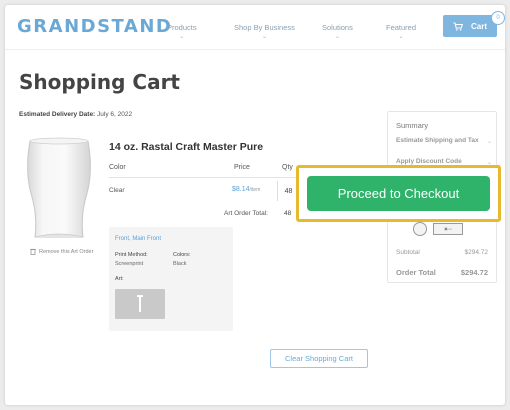 Image resolution: width=510 pixels, height=410 pixels. What do you see at coordinates (94, 26) in the screenshot?
I see `brand-logo: GRANDSTAND` at bounding box center [94, 26].